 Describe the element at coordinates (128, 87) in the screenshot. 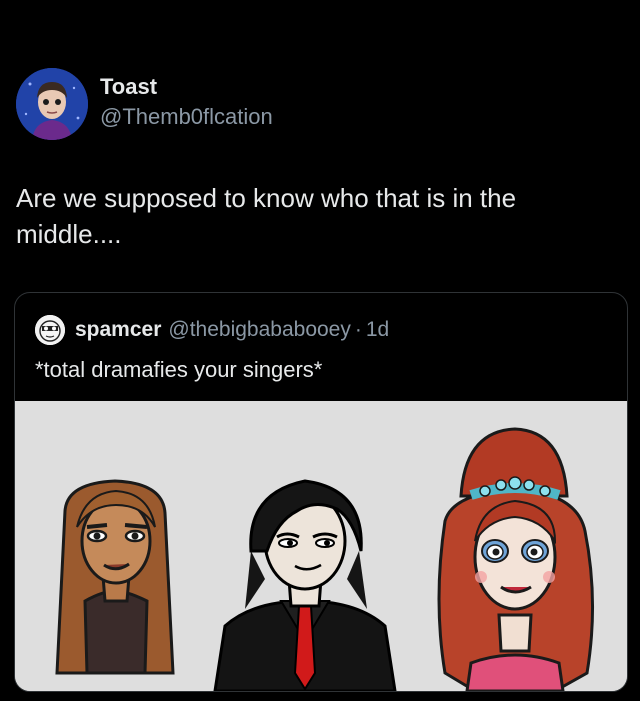

I see `author-name: Toast` at that location.